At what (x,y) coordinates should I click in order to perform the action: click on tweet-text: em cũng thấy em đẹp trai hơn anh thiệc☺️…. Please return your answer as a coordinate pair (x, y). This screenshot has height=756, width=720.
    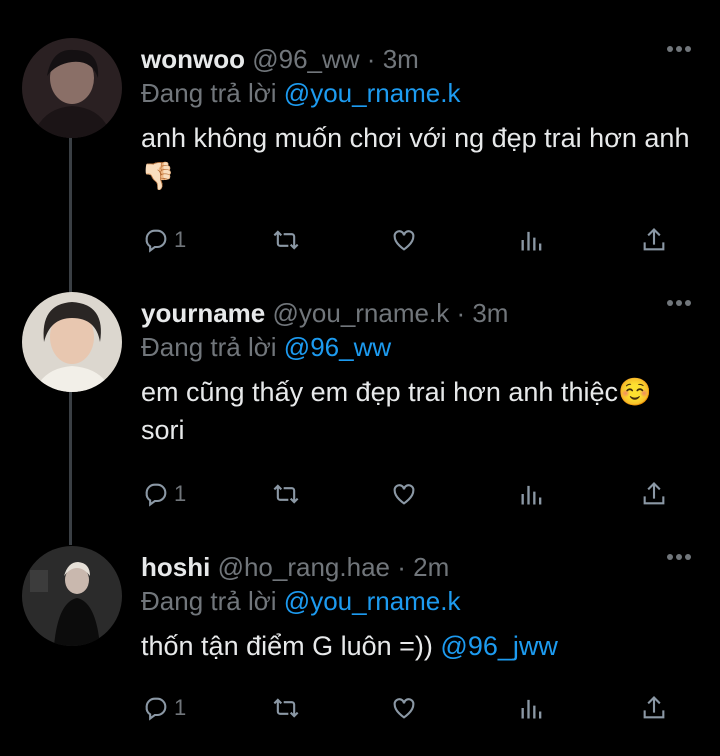
    Looking at the image, I should click on (418, 411).